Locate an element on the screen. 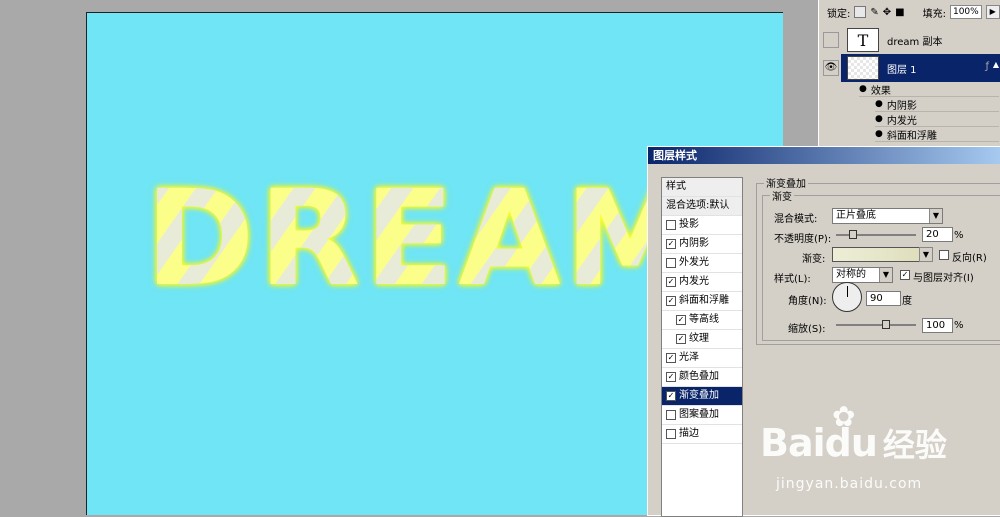 Image resolution: width=1000 pixels, height=517 pixels. gradient-style-value: 对称的 is located at coordinates (851, 274).